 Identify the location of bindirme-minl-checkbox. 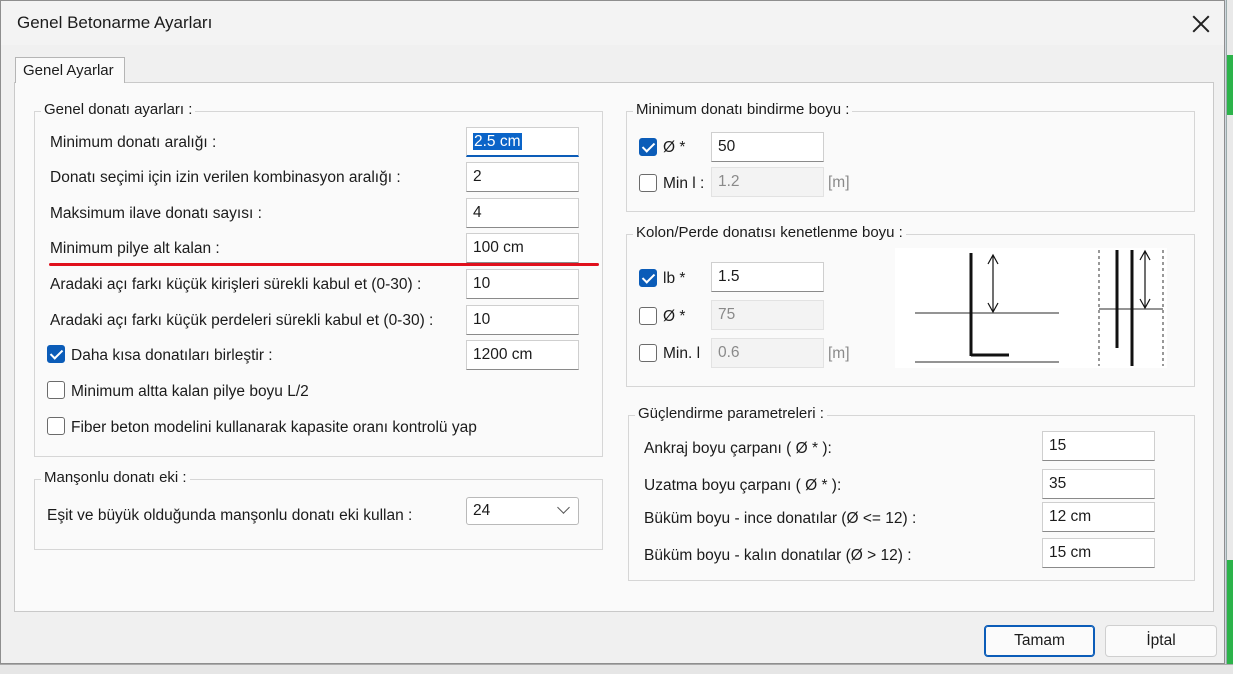
(648, 183).